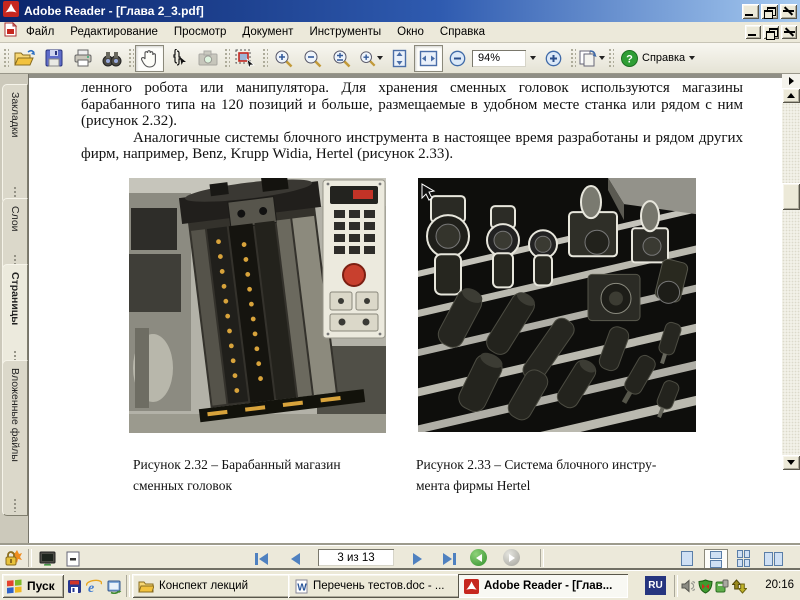  I want to click on antivirus-shield-icon, so click(705, 586).